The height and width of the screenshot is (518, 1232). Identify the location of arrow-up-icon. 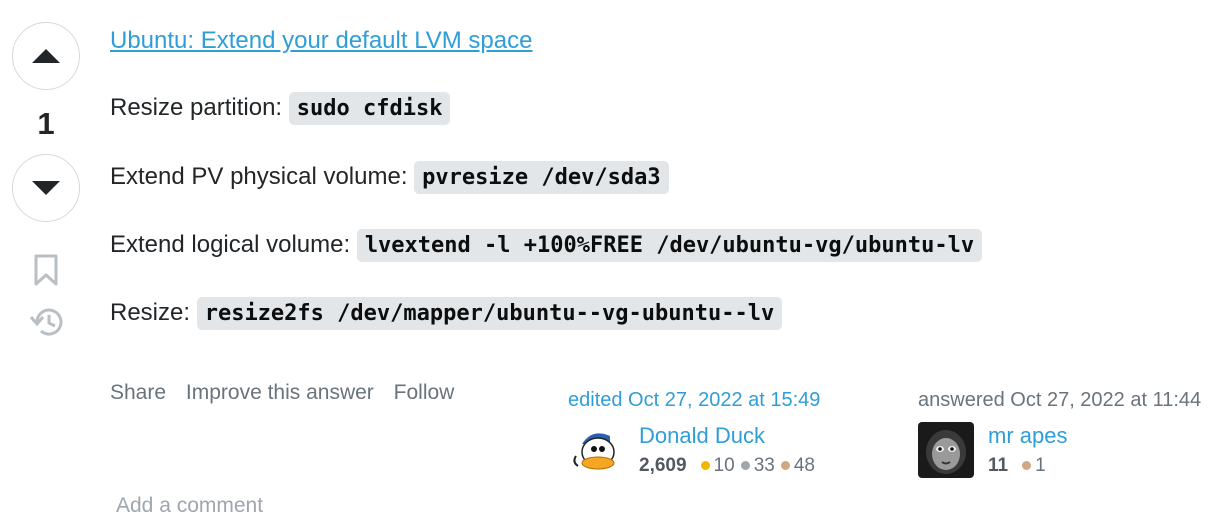
(46, 56).